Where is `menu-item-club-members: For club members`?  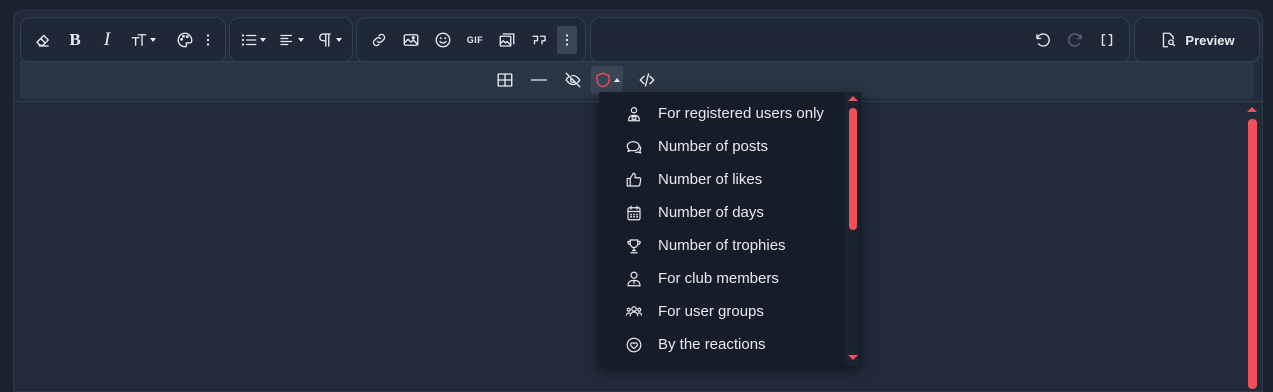 menu-item-club-members: For club members is located at coordinates (721, 278).